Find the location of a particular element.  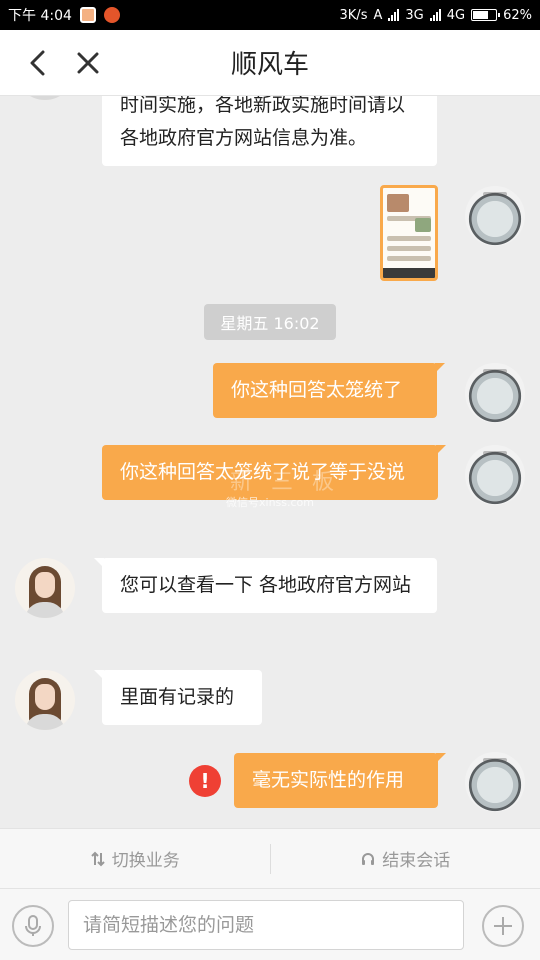

end-session-button: 结束会话 is located at coordinates (405, 858).